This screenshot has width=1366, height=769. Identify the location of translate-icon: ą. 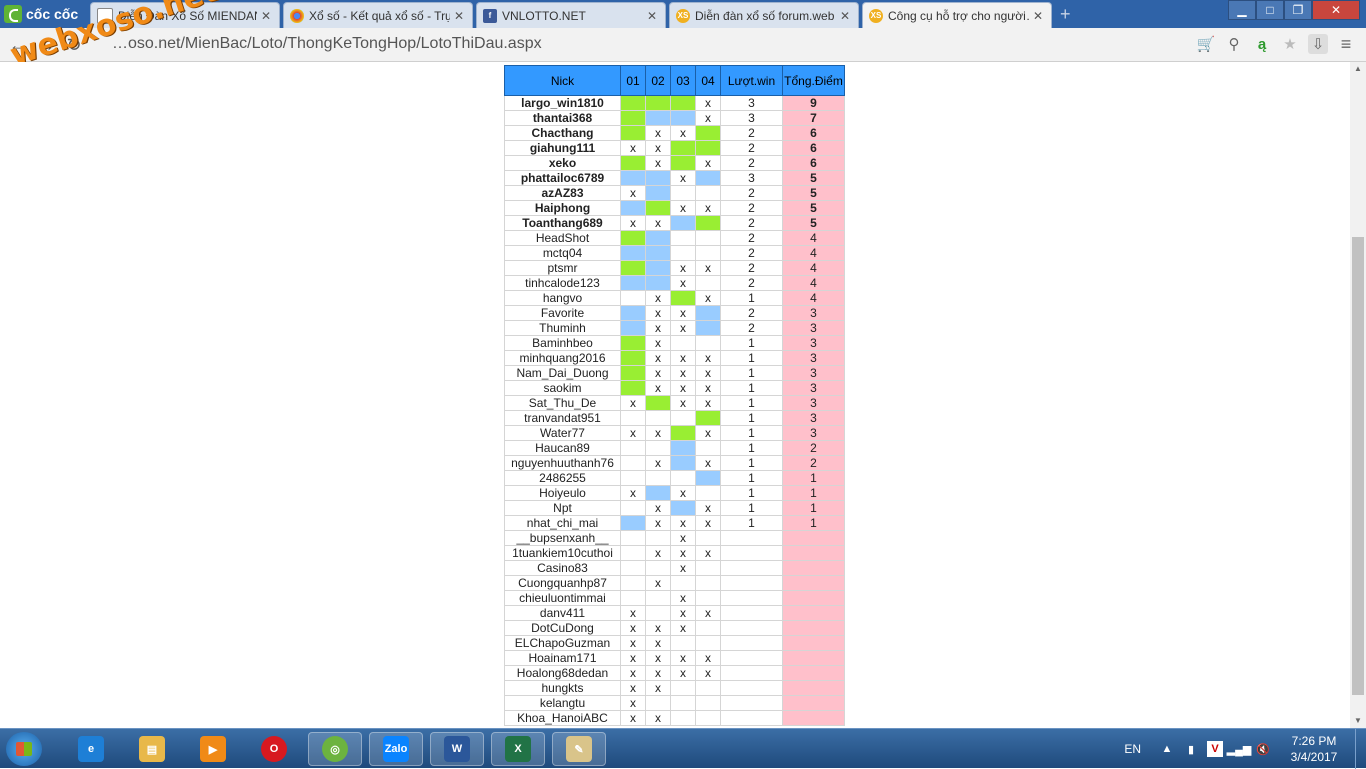
(1262, 44).